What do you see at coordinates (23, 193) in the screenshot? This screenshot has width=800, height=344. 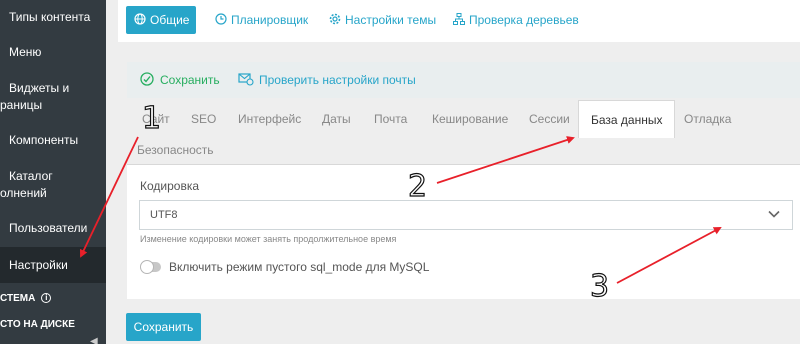 I see `sidebar-item-label-cont: олнений` at bounding box center [23, 193].